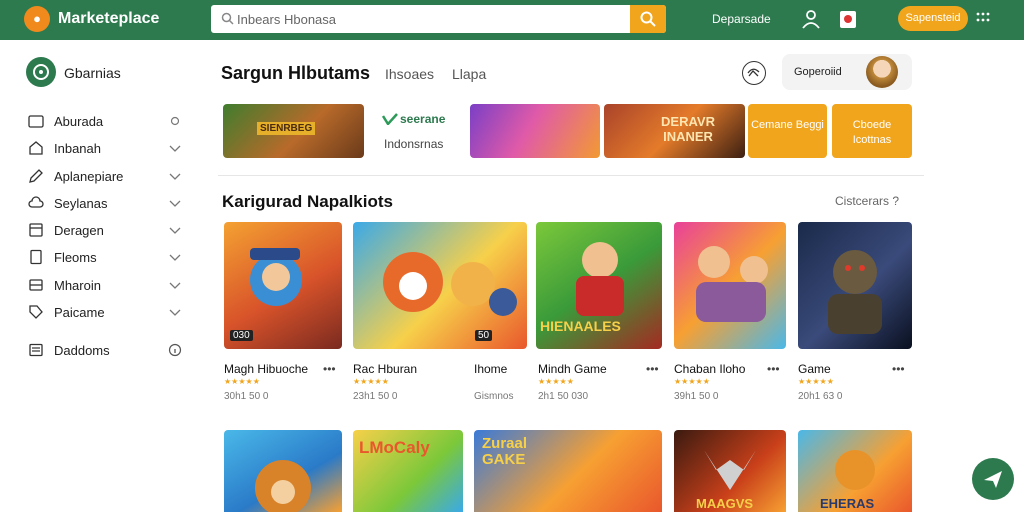 This screenshot has width=1024, height=512. What do you see at coordinates (414, 144) in the screenshot?
I see `promo-subtitle: Indonsrnas` at bounding box center [414, 144].